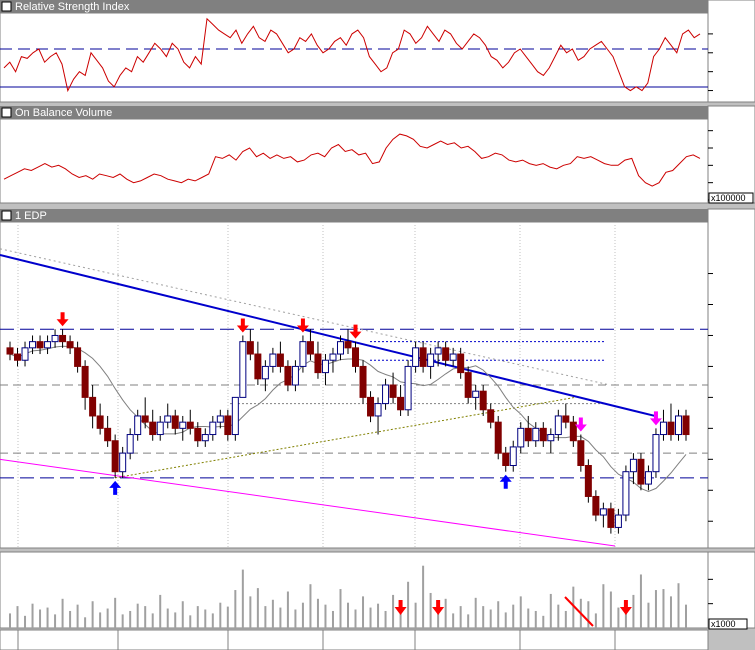 The image size is (755, 650). I want to click on volume-multiplier: x1000, so click(723, 624).